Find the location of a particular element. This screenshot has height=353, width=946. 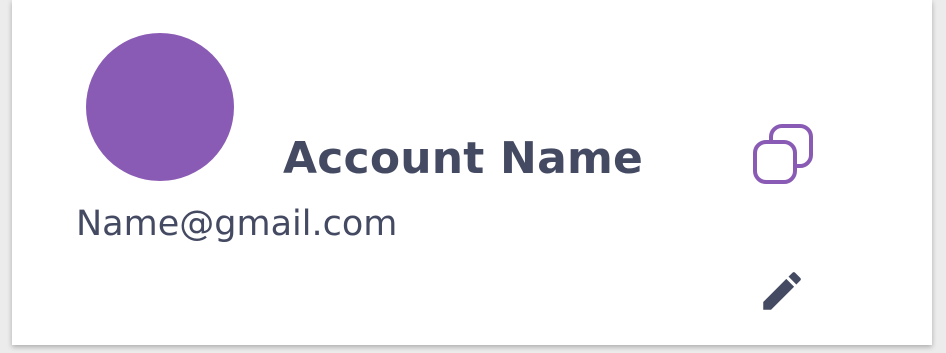

edit-button is located at coordinates (782, 291).